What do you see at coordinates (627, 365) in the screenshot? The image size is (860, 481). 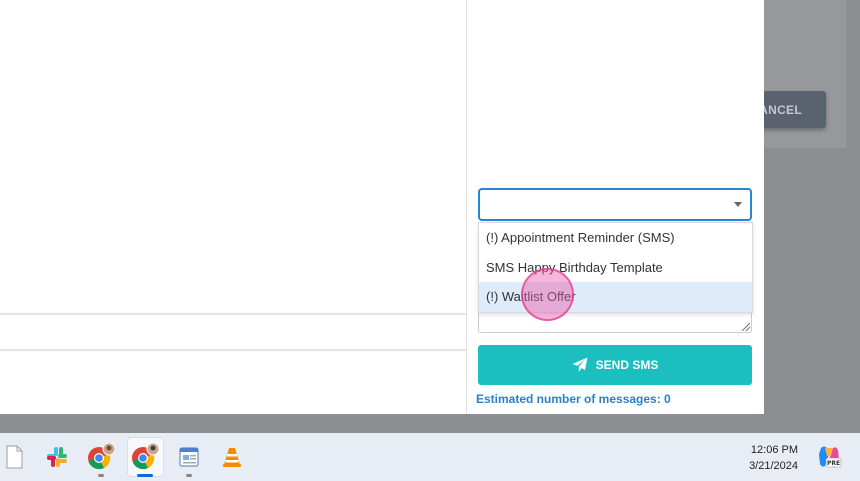 I see `send-sms-label: SEND SMS` at bounding box center [627, 365].